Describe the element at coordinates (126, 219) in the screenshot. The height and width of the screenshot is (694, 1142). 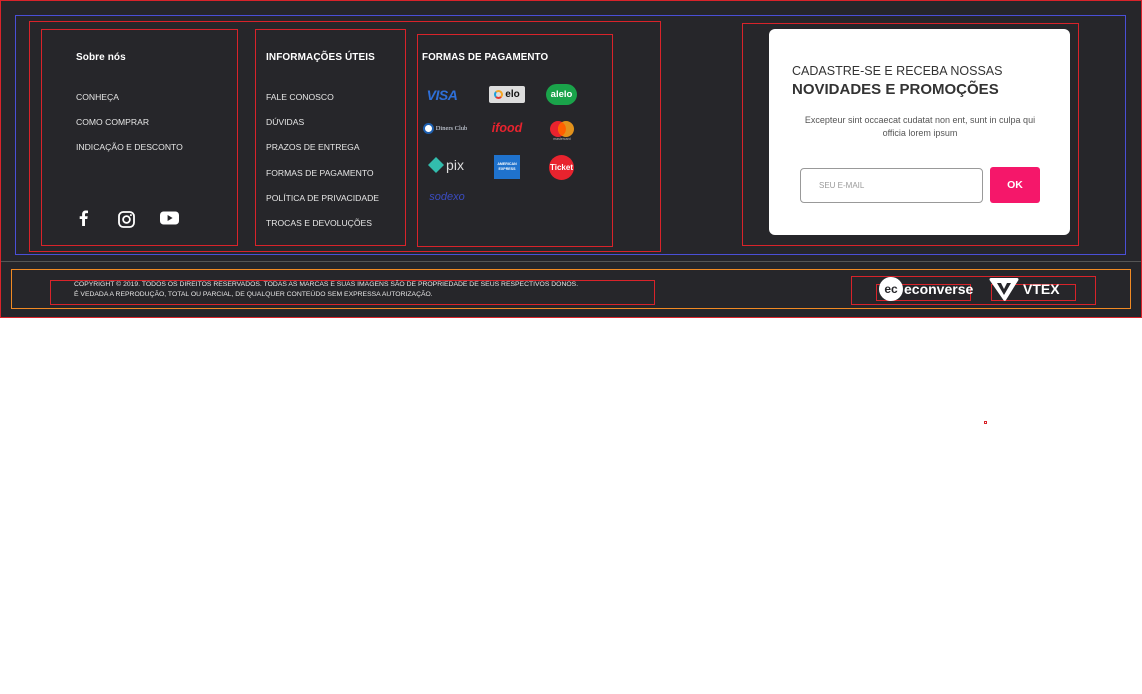
I see `instagram-icon` at that location.